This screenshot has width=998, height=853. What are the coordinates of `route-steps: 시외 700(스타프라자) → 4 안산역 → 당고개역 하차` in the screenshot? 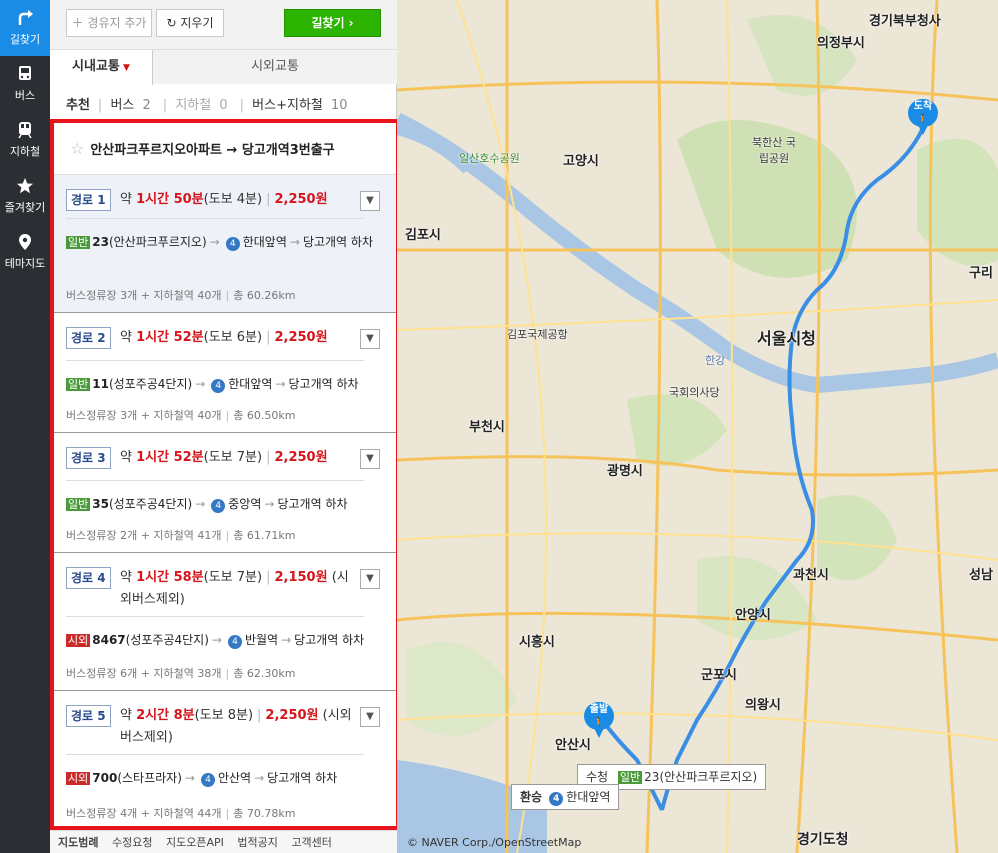 It's located at (226, 778).